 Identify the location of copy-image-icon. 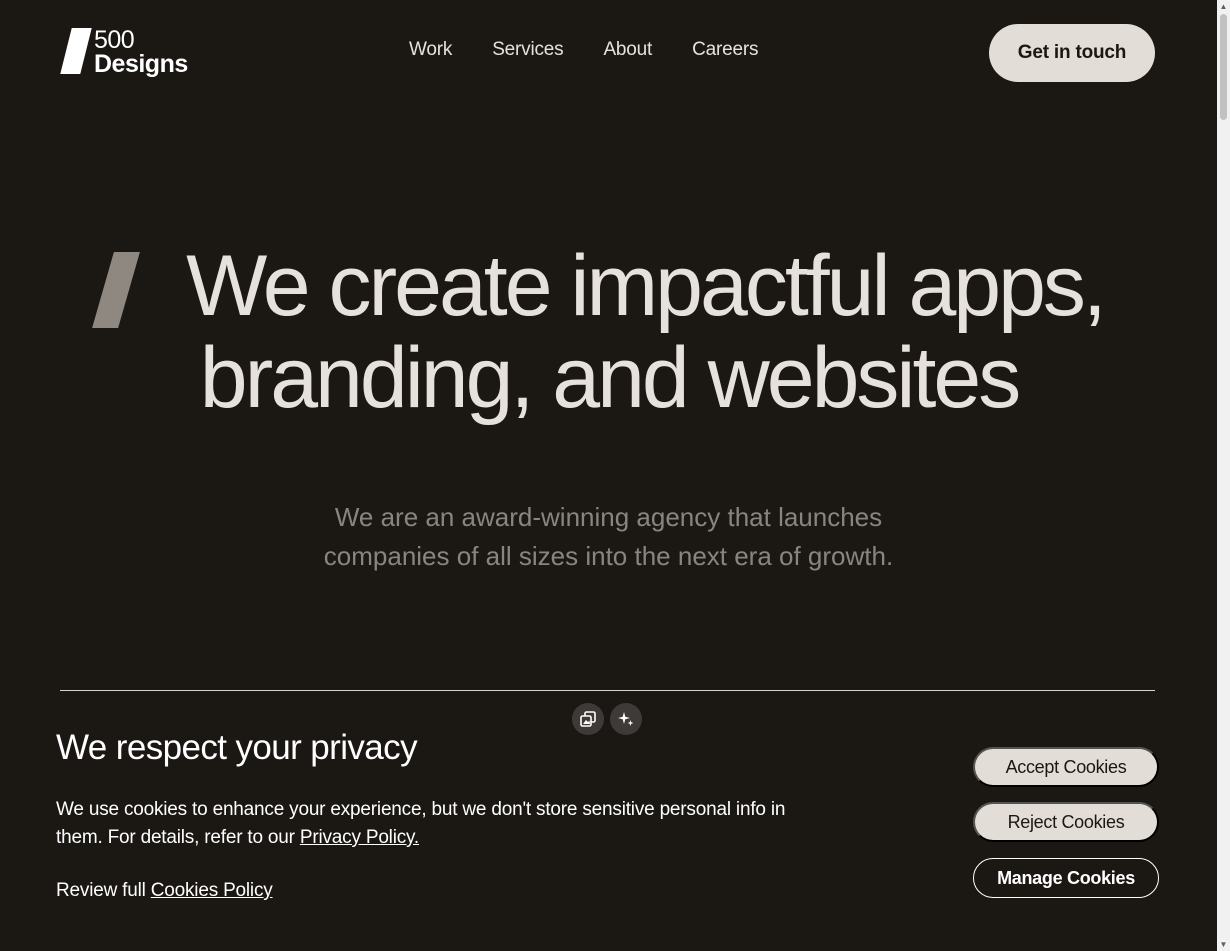
(588, 719).